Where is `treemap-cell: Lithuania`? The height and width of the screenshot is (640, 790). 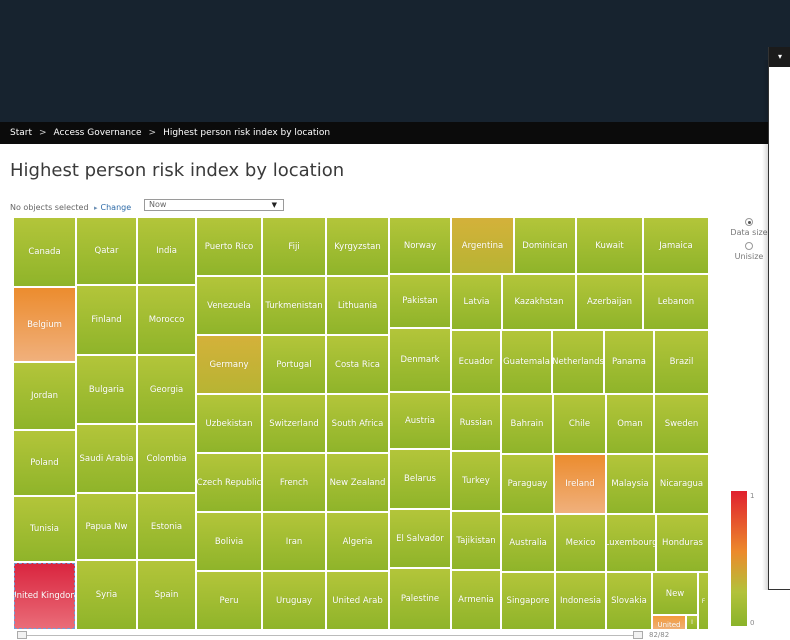
treemap-cell: Lithuania is located at coordinates (357, 305).